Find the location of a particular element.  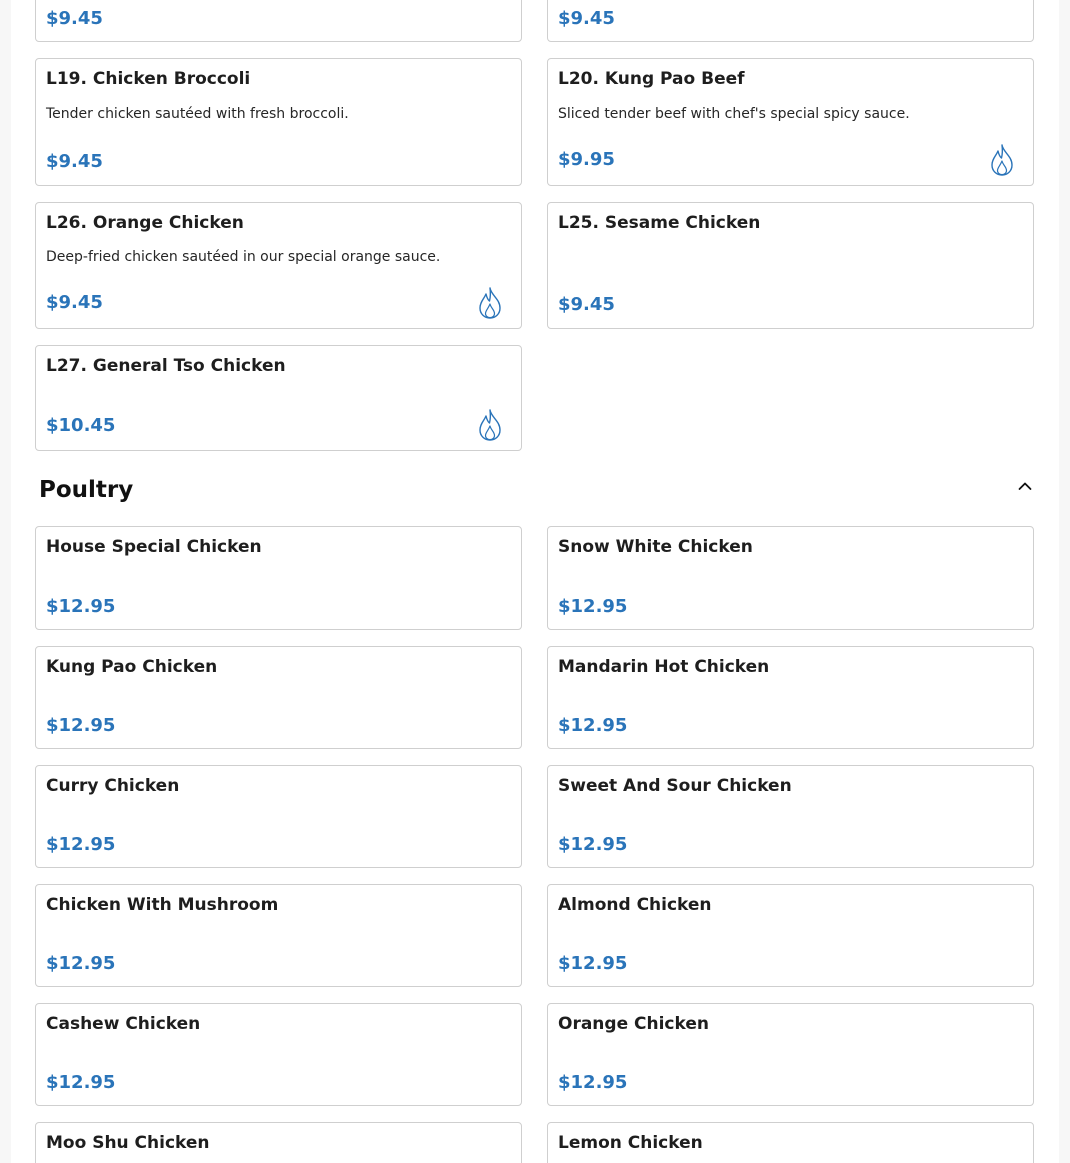

menu-item-card: L25. Sesame Chicken $9.45 is located at coordinates (790, 265).